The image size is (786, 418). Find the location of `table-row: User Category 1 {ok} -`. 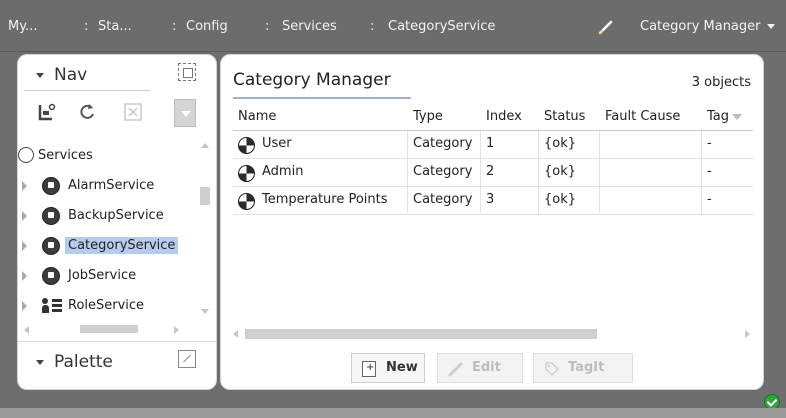

table-row: User Category 1 {ok} - is located at coordinates (493, 145).